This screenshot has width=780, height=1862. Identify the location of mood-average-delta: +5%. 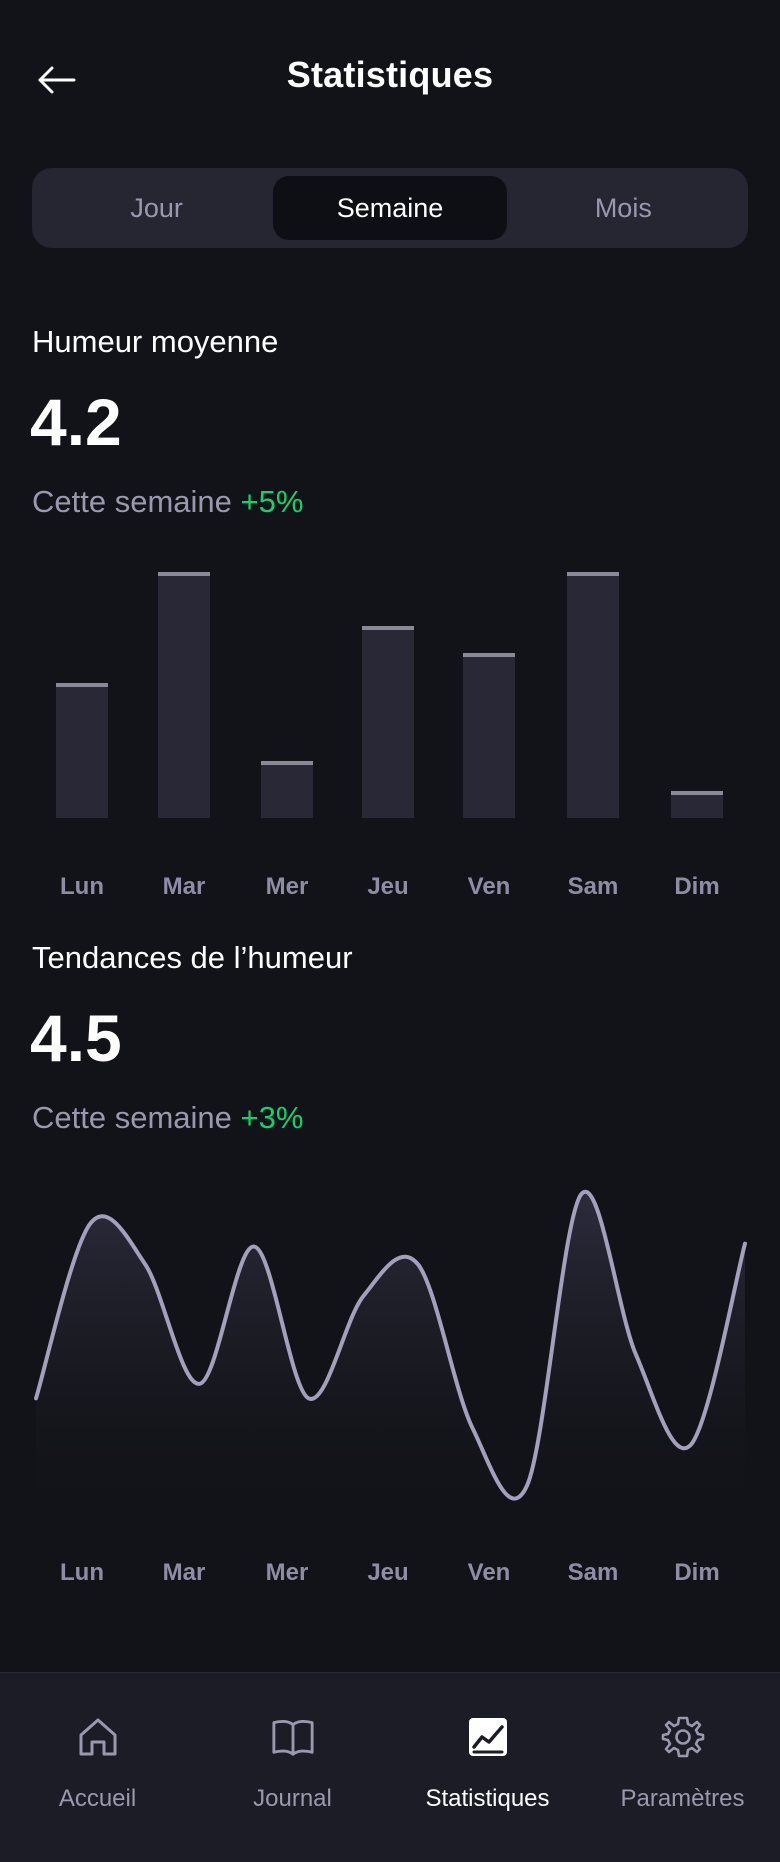
(272, 501).